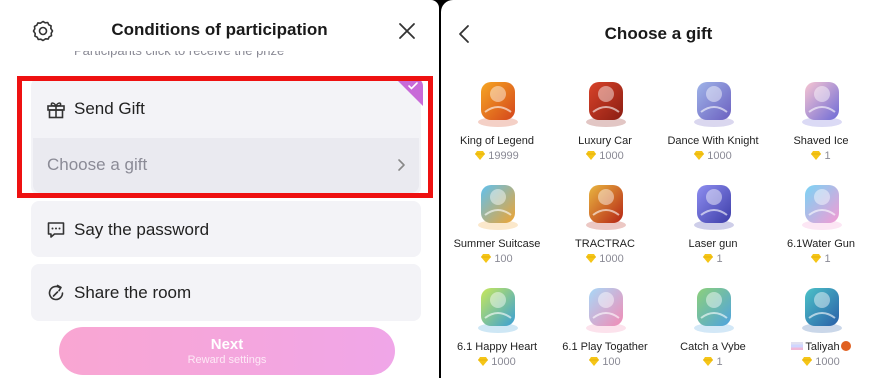 This screenshot has width=876, height=378. I want to click on gift-name: 6.1 Happy Heart, so click(497, 347).